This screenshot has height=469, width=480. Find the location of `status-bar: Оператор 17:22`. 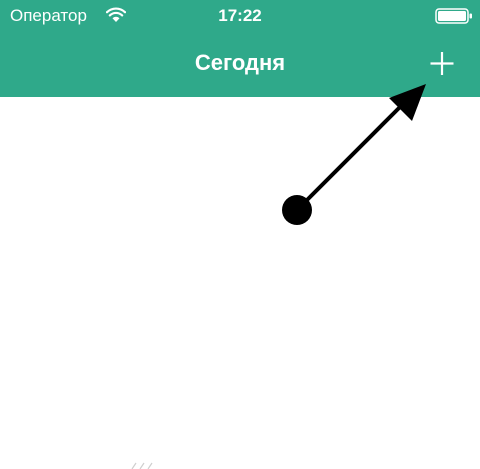

status-bar: Оператор 17:22 is located at coordinates (240, 16).